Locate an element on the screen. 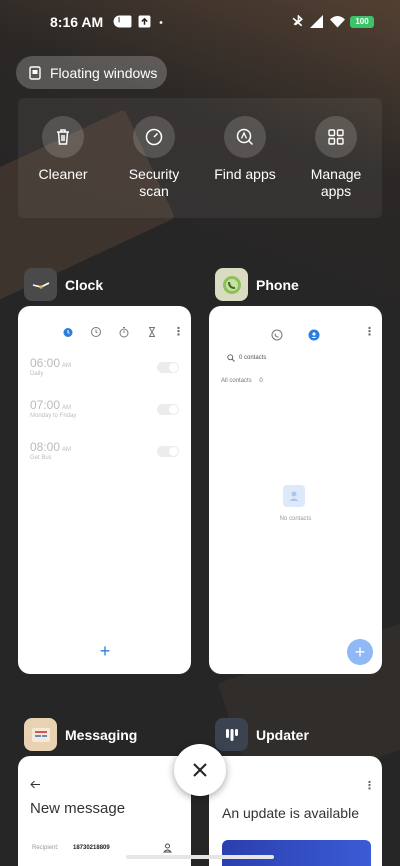 This screenshot has width=400, height=866. close-icon is located at coordinates (200, 770).